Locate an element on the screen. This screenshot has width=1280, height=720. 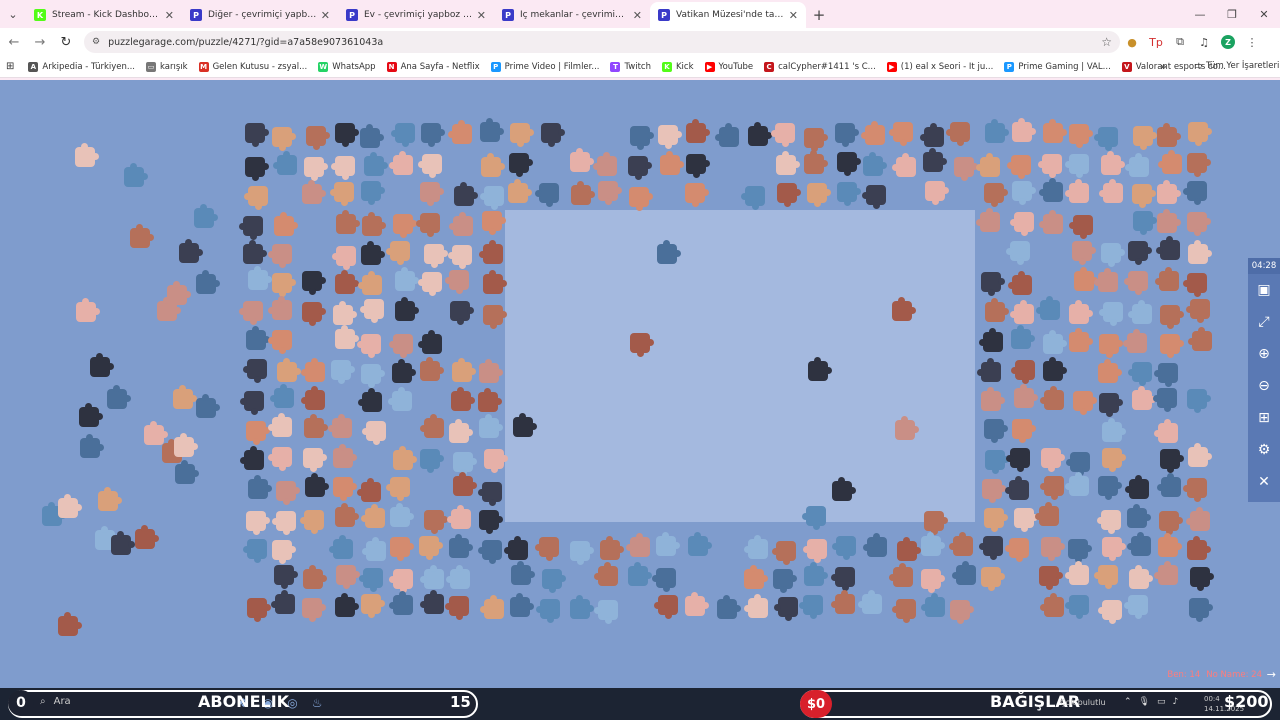
tab-search-icon: ⌄ is located at coordinates (13, 14).